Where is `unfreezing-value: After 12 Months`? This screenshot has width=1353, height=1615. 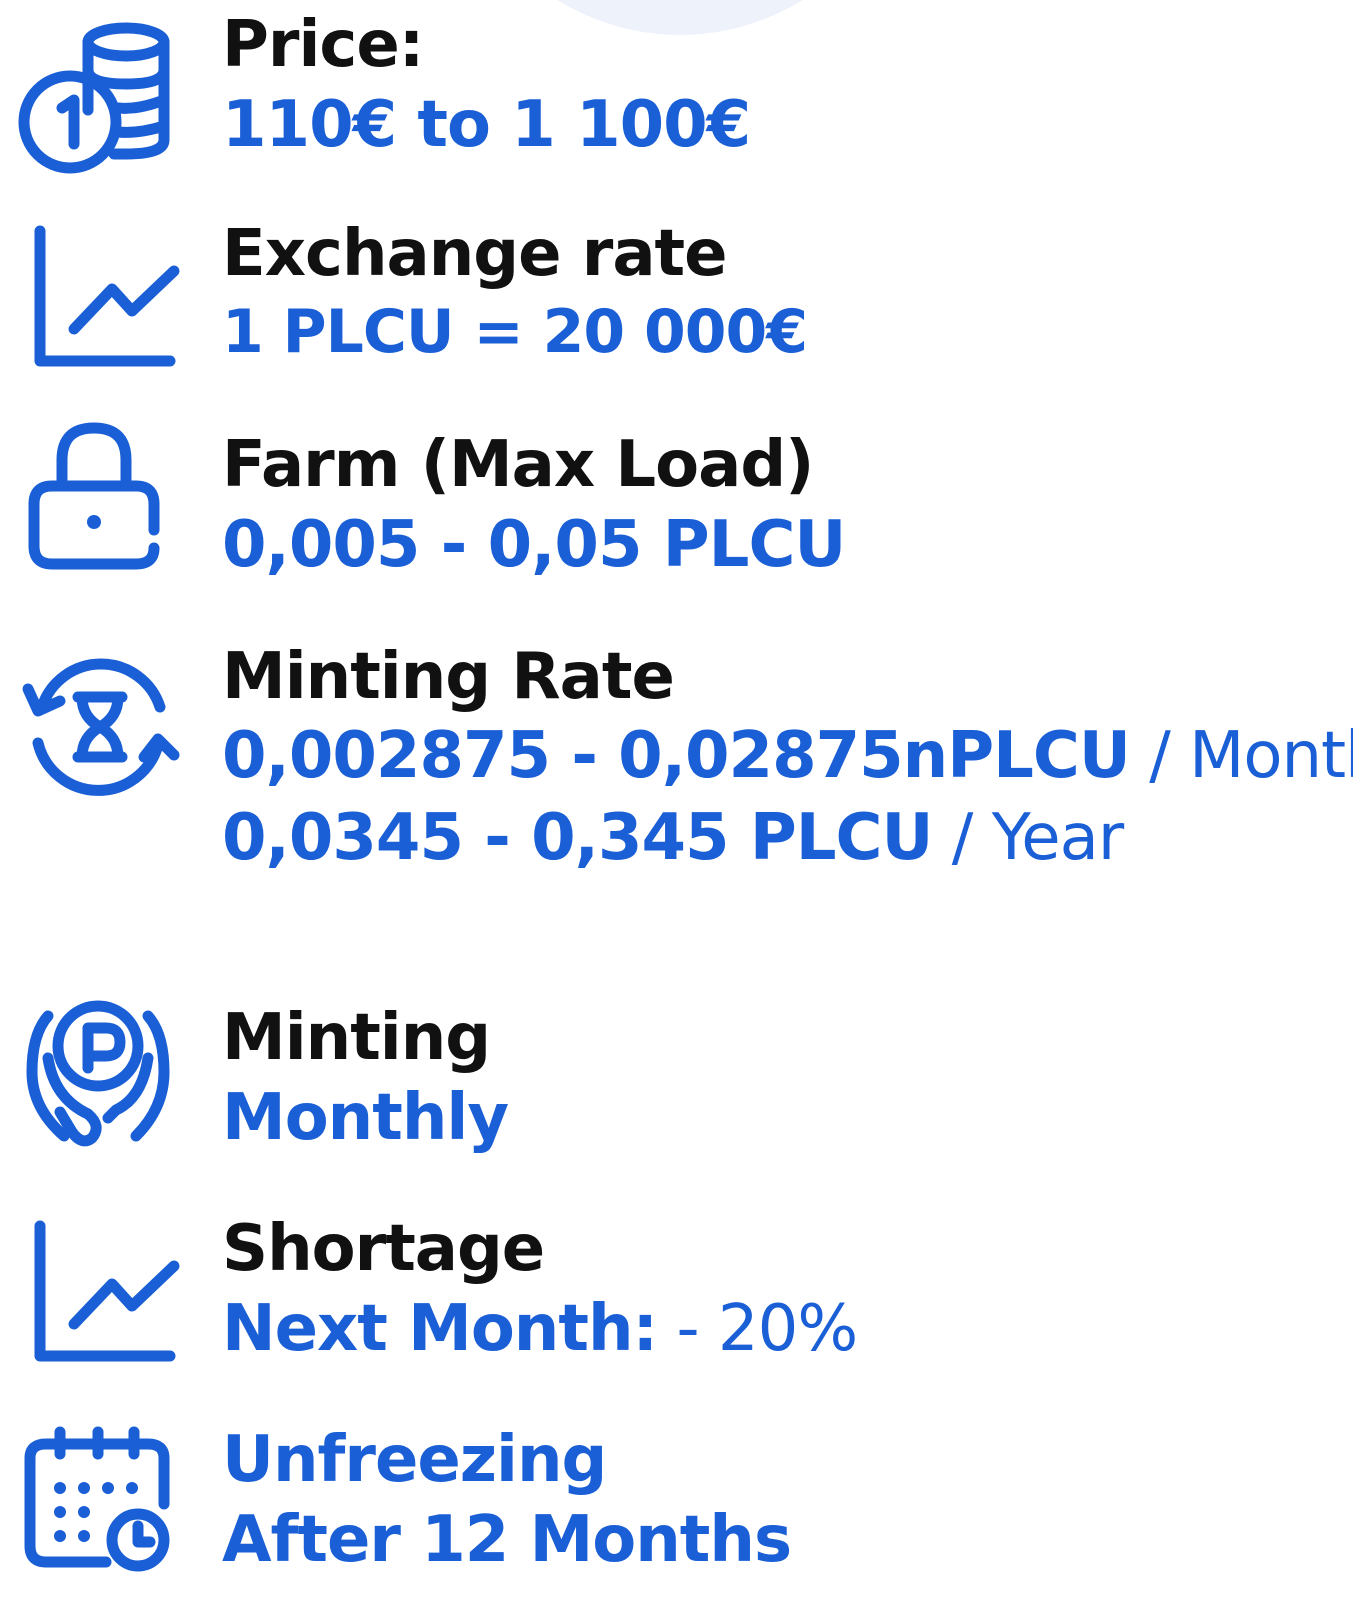 unfreezing-value: After 12 Months is located at coordinates (507, 1540).